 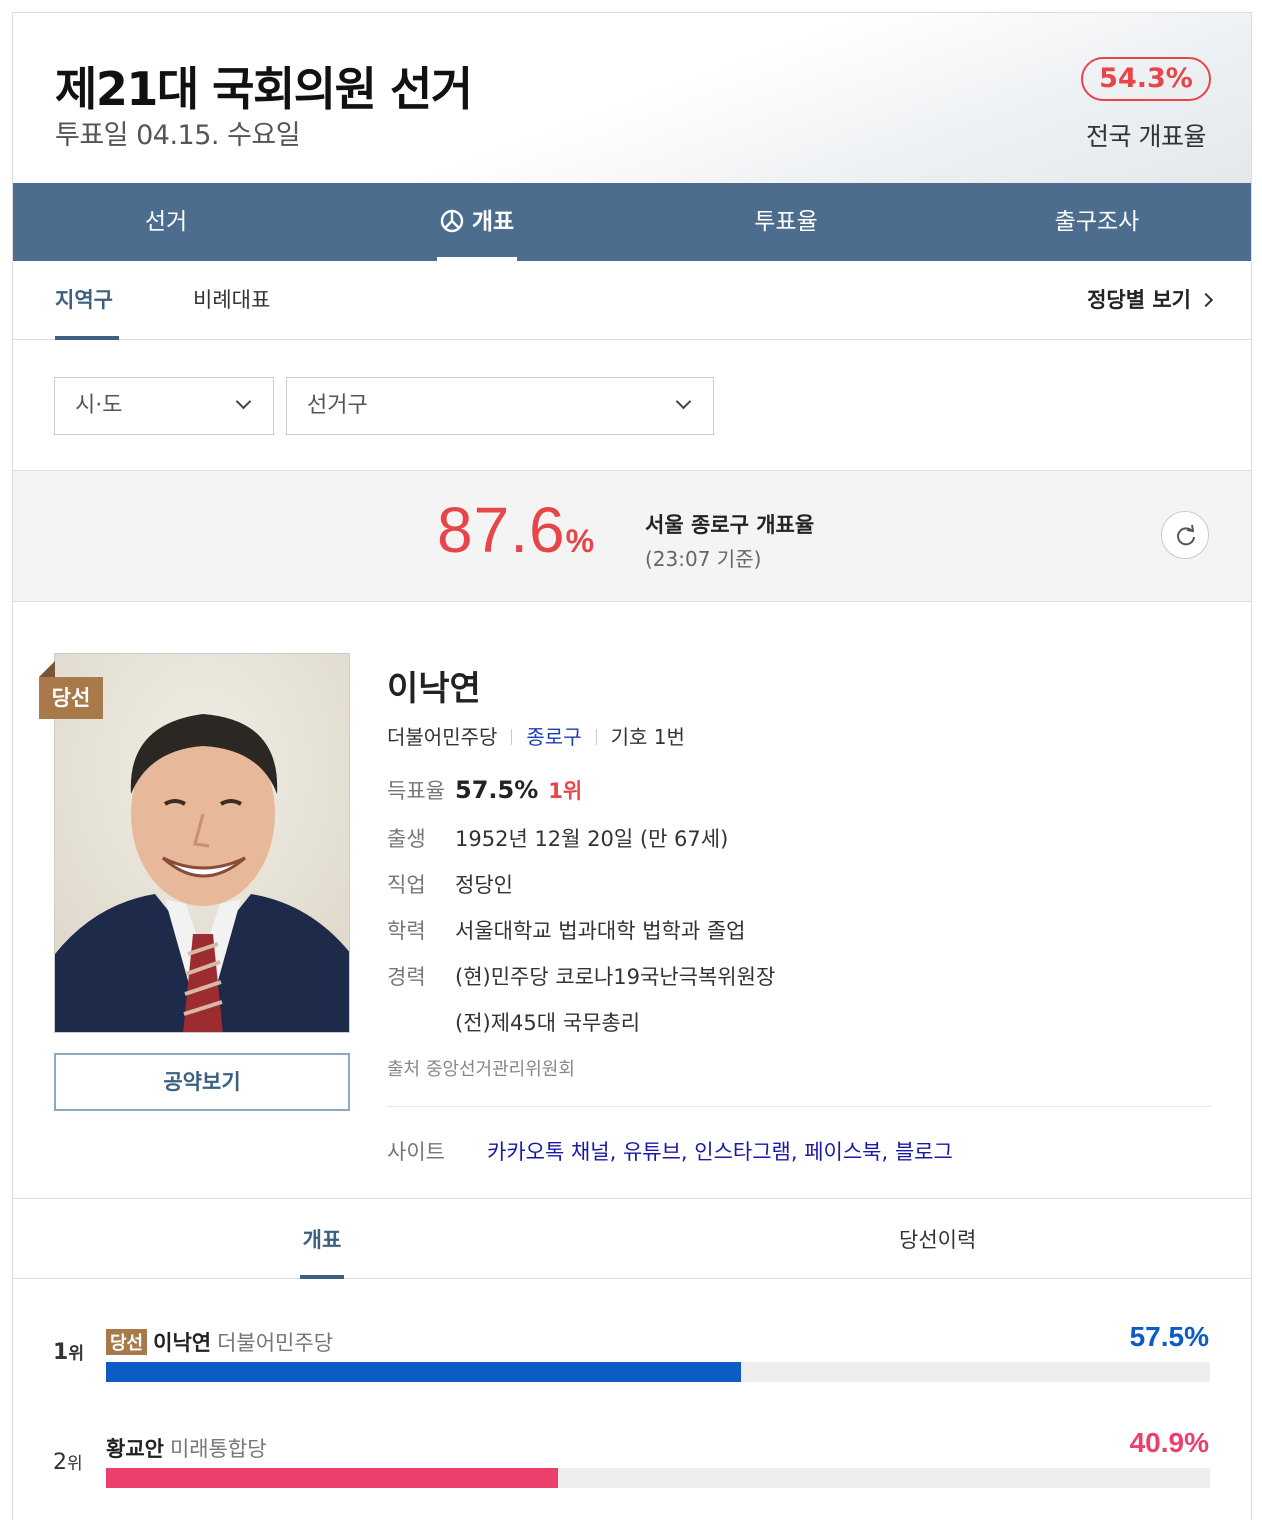 I want to click on national-count-rate-badge: 54.3%, so click(x=1146, y=79).